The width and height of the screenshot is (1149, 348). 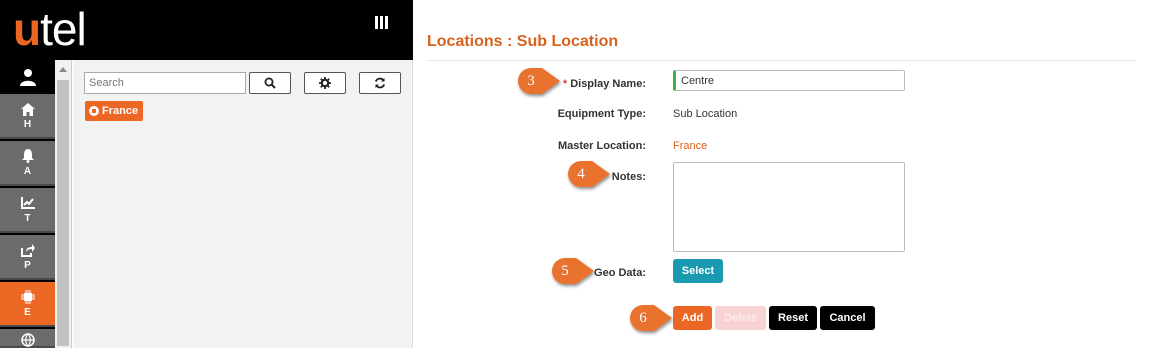 I want to click on location-node-icon, so click(x=94, y=111).